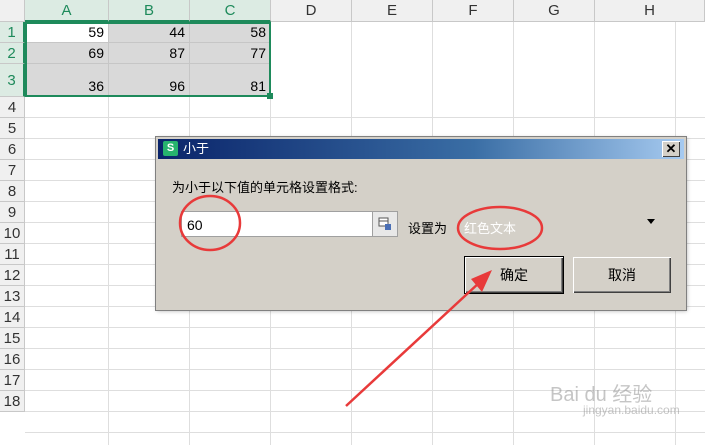  I want to click on row-header-12: 12, so click(12, 275).